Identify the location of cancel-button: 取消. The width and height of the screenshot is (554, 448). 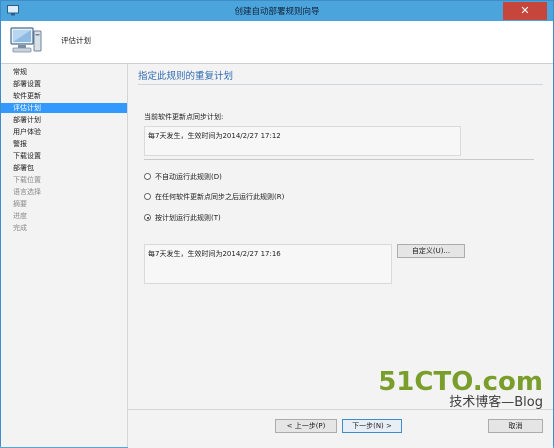
(515, 426).